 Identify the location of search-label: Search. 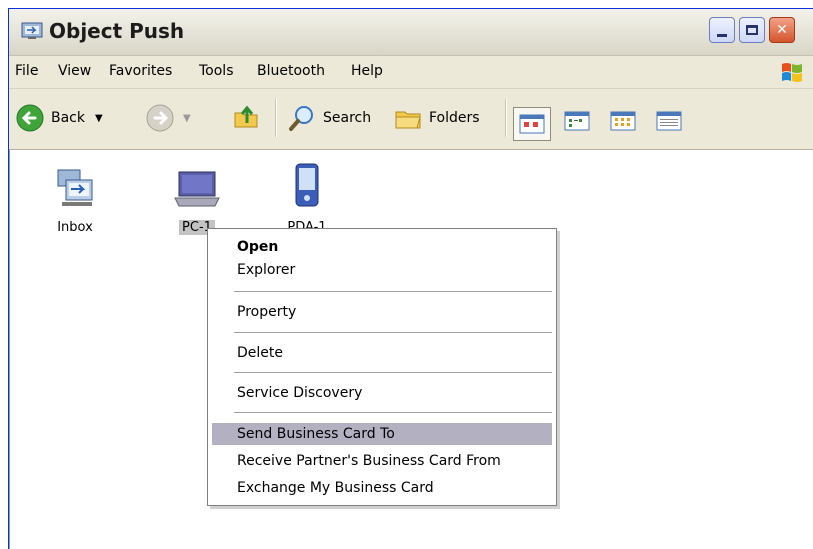
(347, 118).